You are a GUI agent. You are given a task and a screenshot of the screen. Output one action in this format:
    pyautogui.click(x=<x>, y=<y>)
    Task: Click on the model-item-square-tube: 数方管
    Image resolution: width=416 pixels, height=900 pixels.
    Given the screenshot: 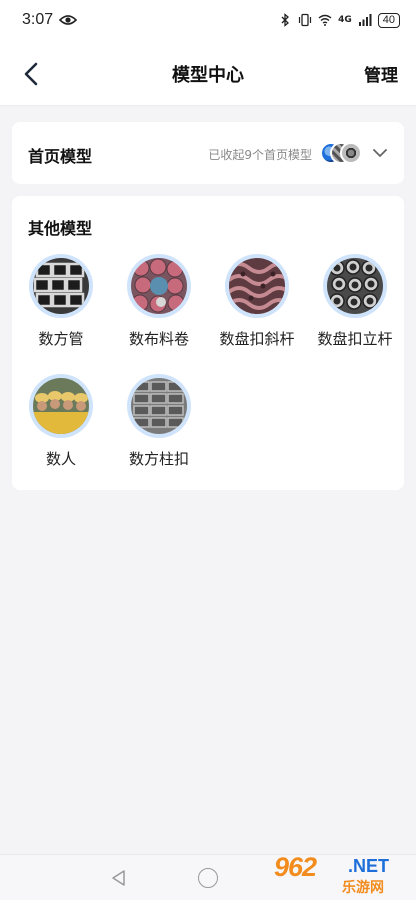 What is the action you would take?
    pyautogui.click(x=61, y=301)
    